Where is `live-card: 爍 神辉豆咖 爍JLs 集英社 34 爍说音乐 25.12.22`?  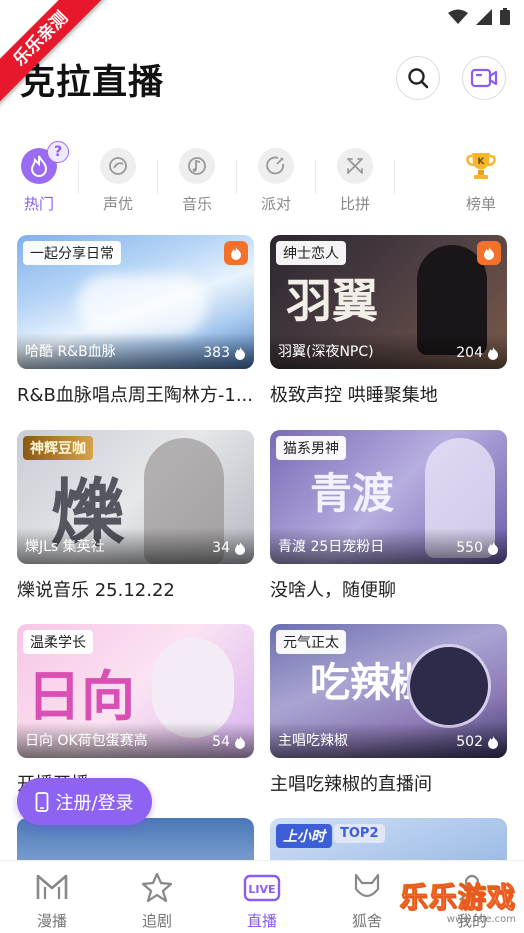 live-card: 爍 神辉豆咖 爍JLs 集英社 34 爍说音乐 25.12.22 is located at coordinates (135, 516).